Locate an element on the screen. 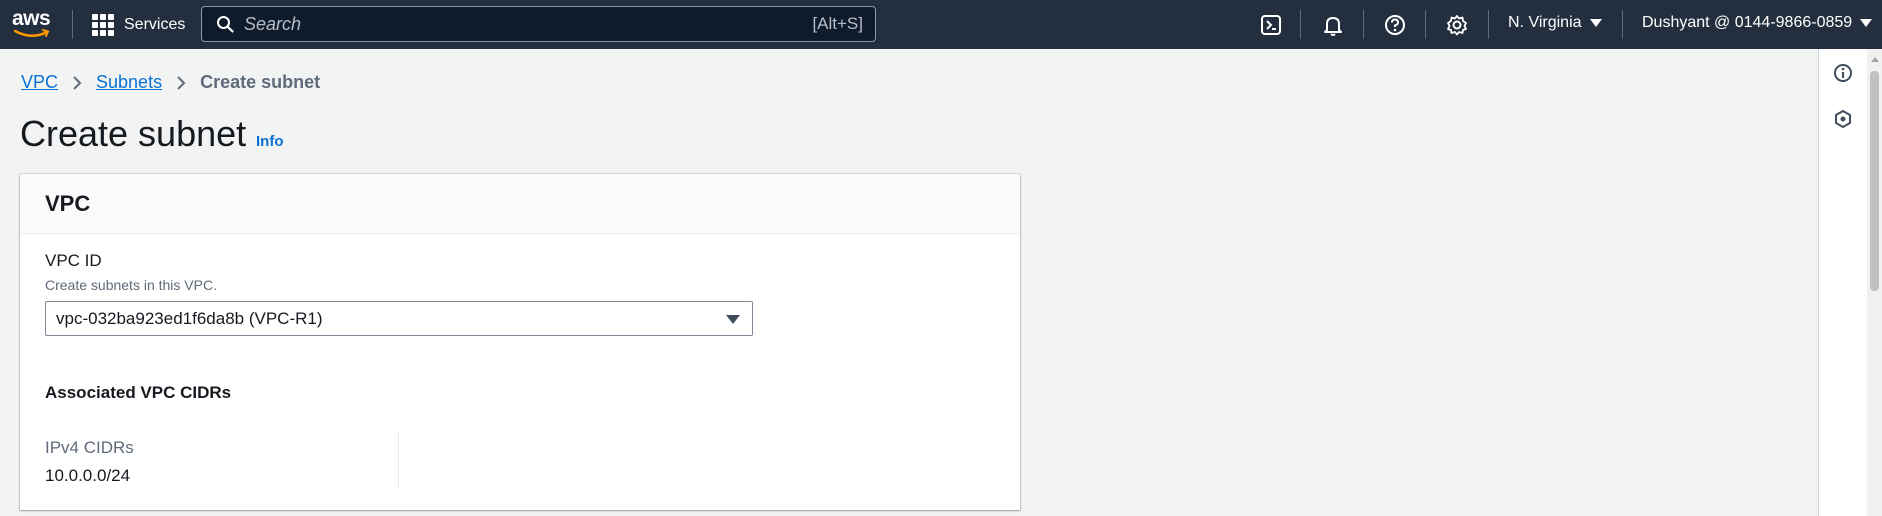 This screenshot has width=1882, height=516. region-selector: N. Virginia is located at coordinates (1555, 23).